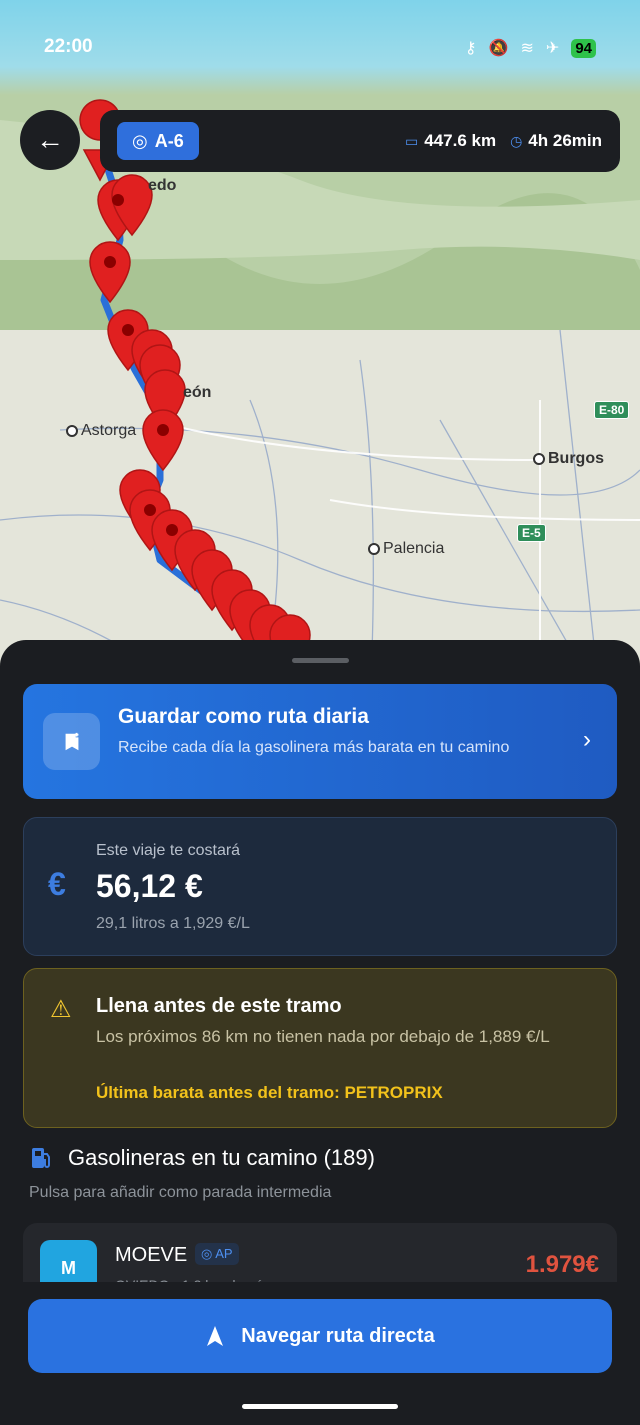  What do you see at coordinates (243, 716) in the screenshot?
I see `save-route-title: Guardar como ruta diaria` at bounding box center [243, 716].